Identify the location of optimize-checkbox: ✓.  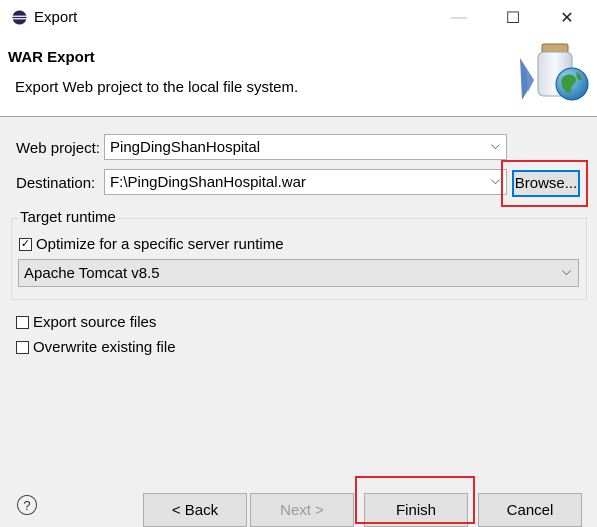
(25, 244).